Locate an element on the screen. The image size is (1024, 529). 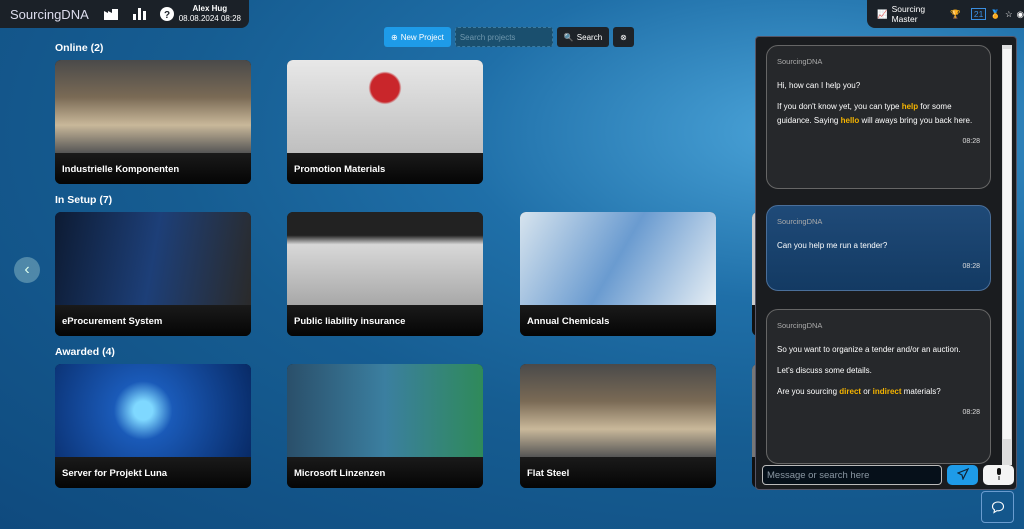
search-button: 🔍 Search is located at coordinates (583, 37).